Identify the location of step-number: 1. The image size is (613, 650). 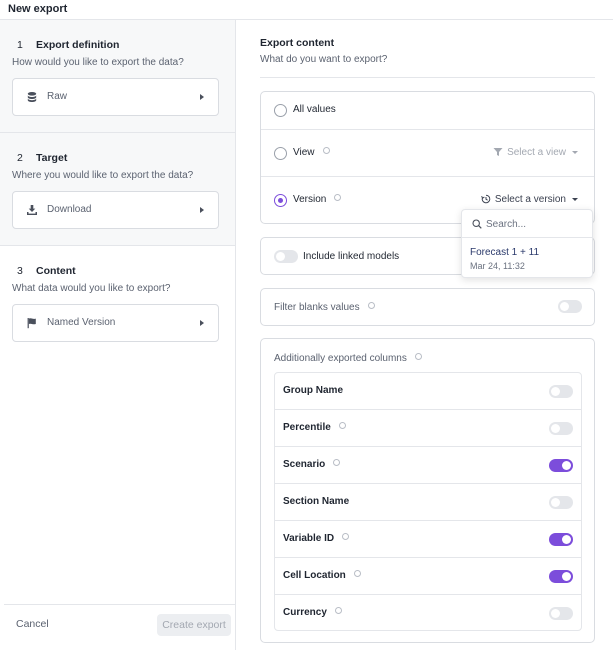
(20, 45).